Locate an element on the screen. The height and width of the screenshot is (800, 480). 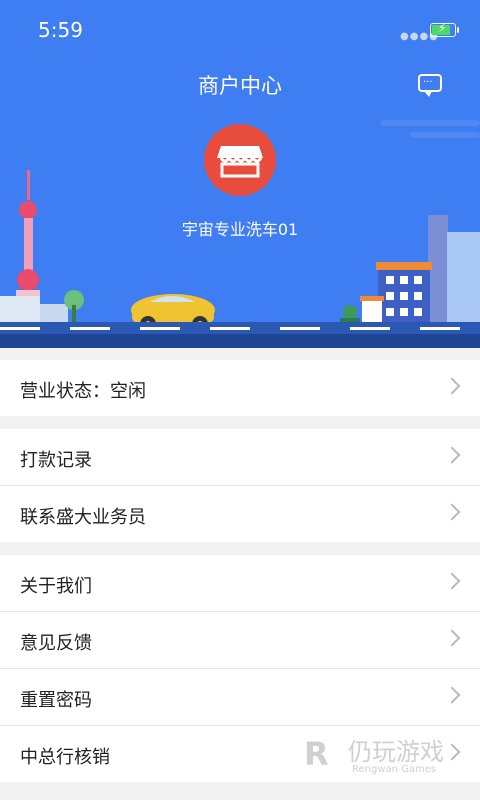
menu-item-label: 营业状态：空闲 is located at coordinates (83, 391).